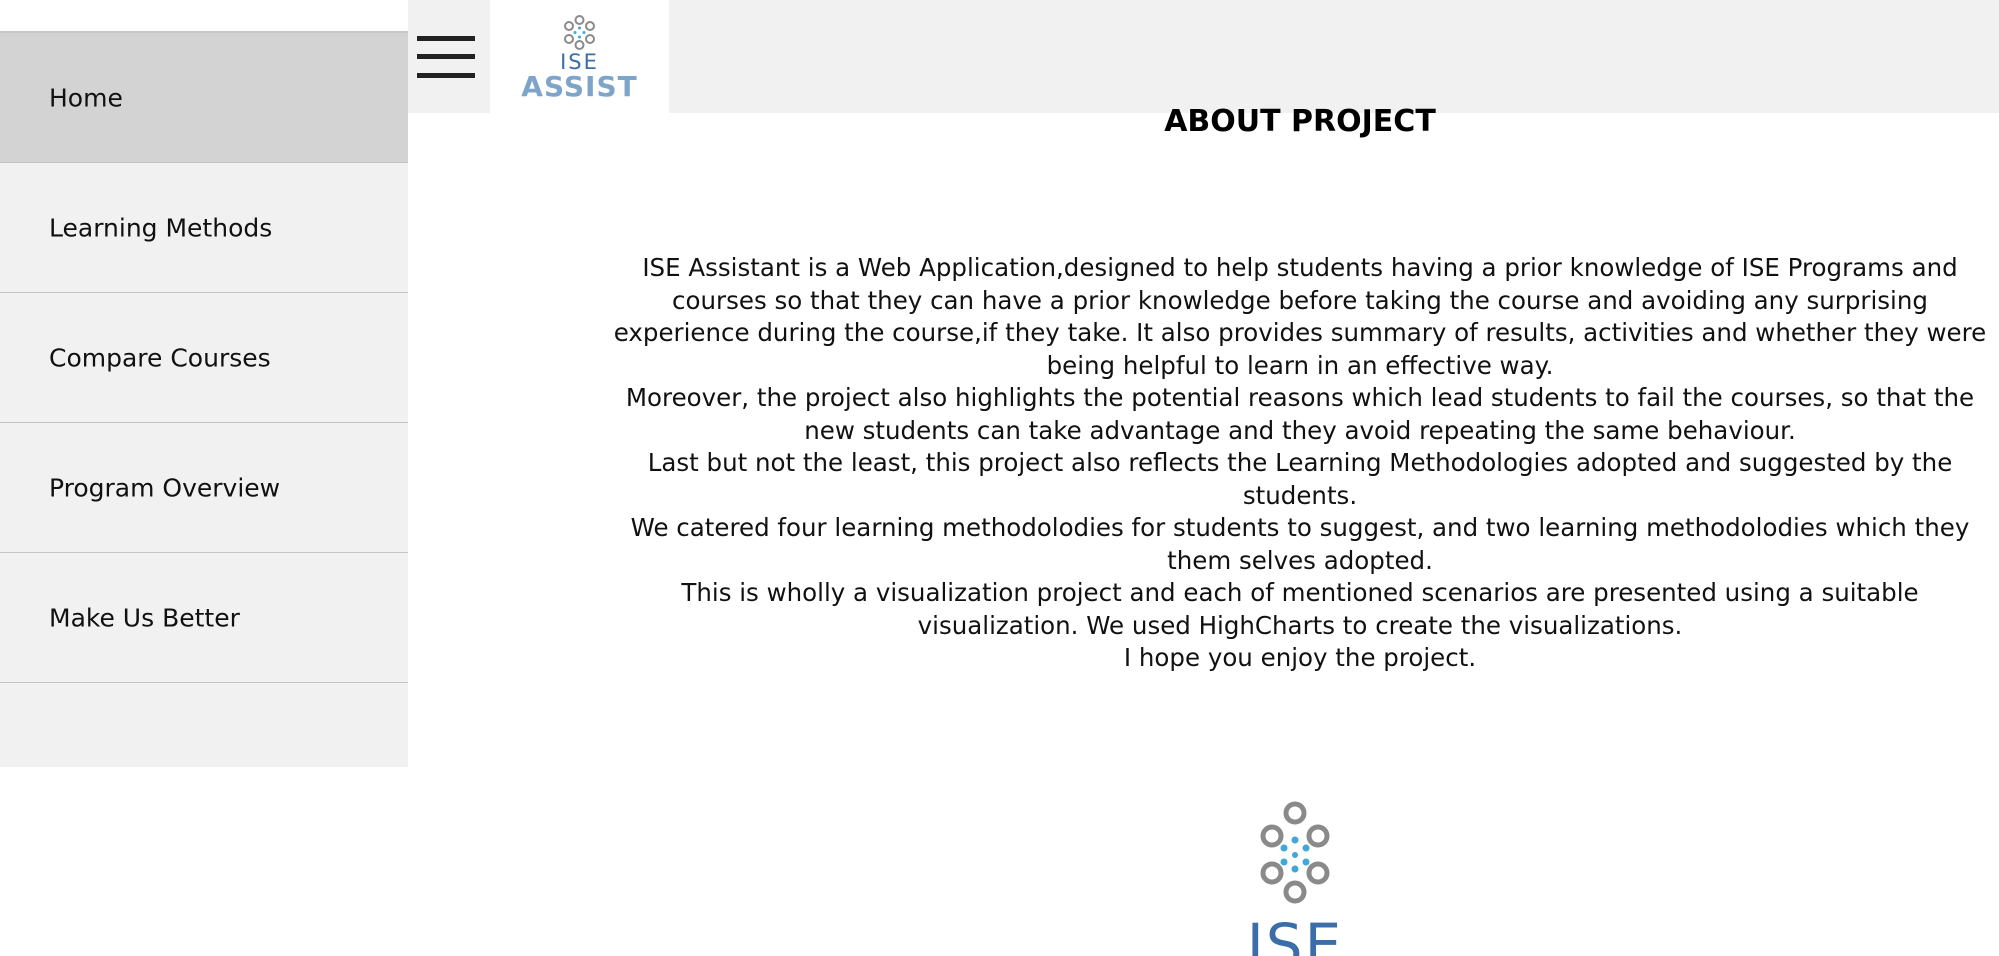  I want to click on sidebar-item-make-us-better: Make Us Better, so click(204, 618).